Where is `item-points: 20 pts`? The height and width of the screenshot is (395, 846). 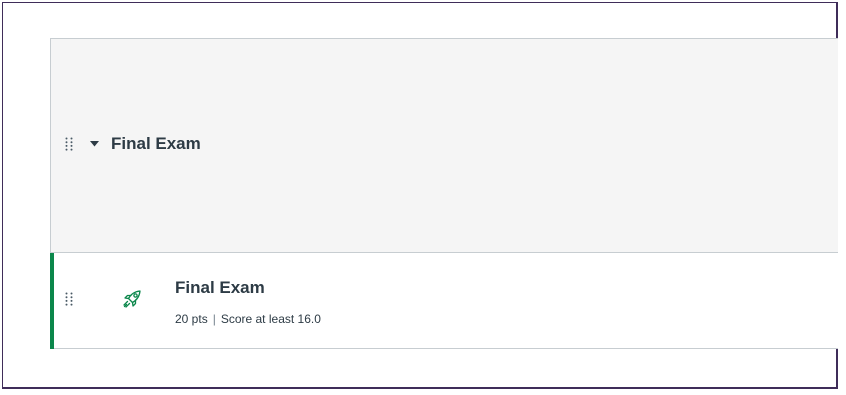
item-points: 20 pts is located at coordinates (191, 319).